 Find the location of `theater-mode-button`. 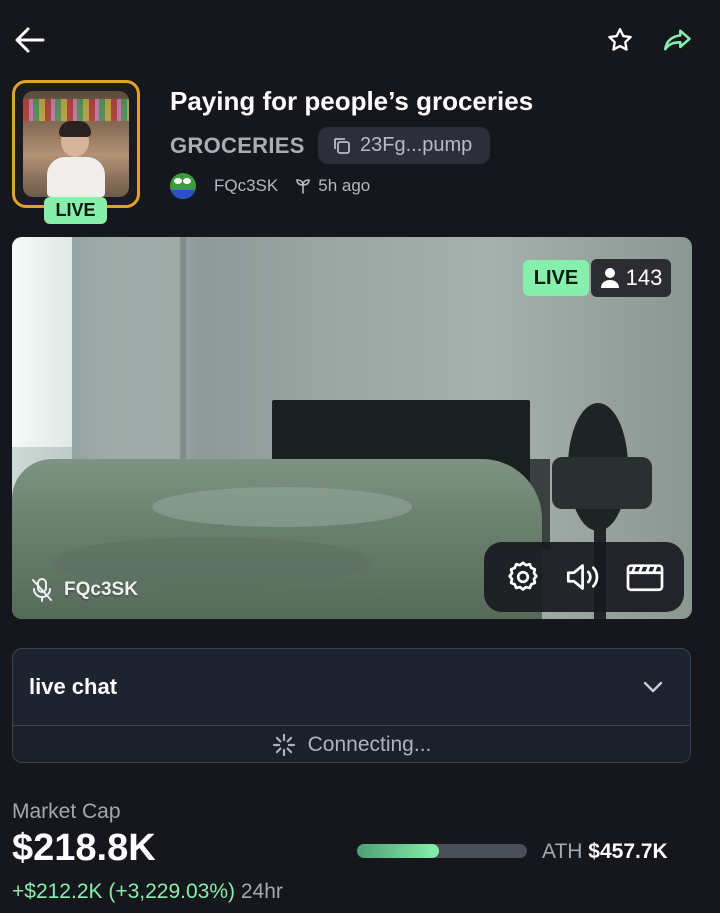

theater-mode-button is located at coordinates (645, 577).